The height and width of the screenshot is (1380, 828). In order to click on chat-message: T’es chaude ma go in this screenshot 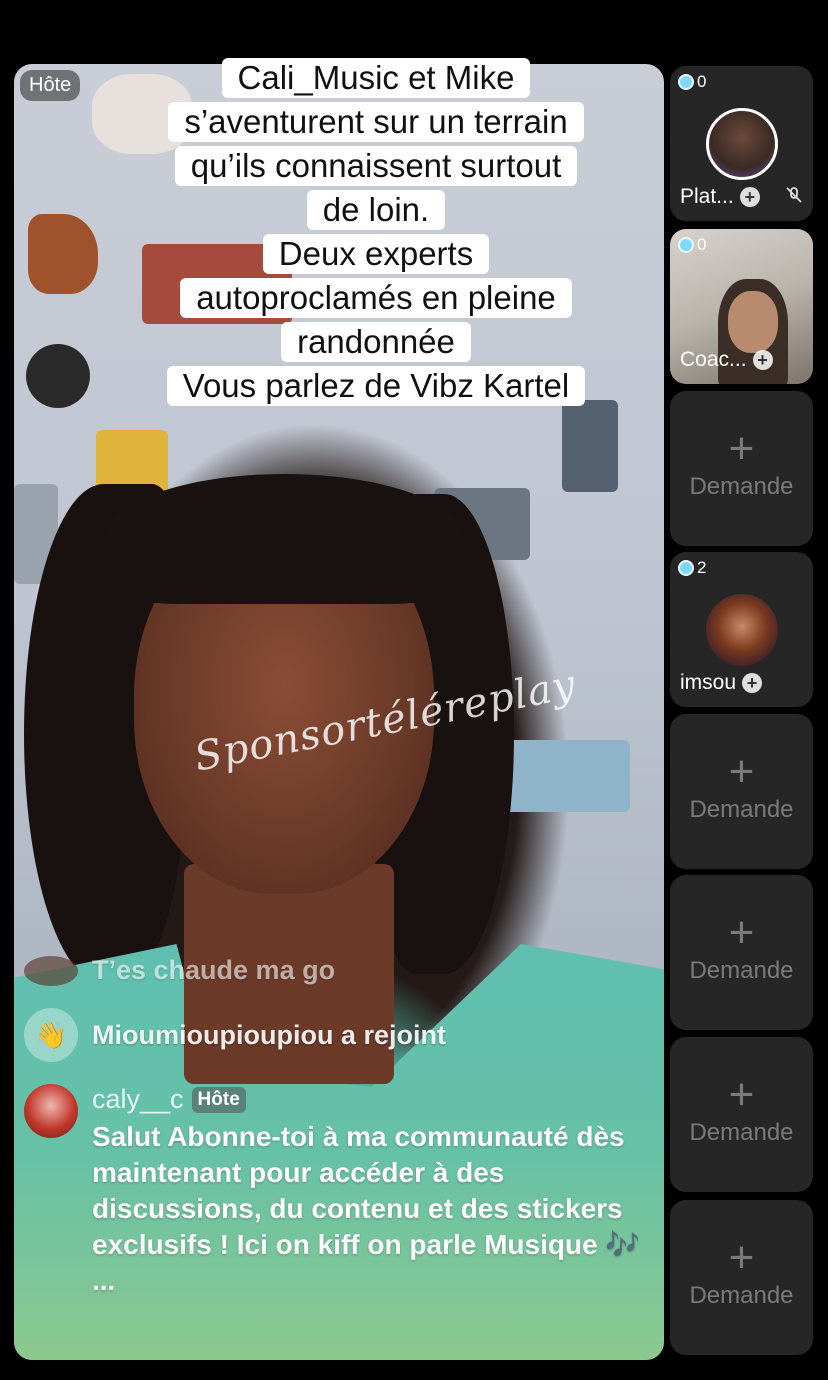, I will do `click(339, 970)`.